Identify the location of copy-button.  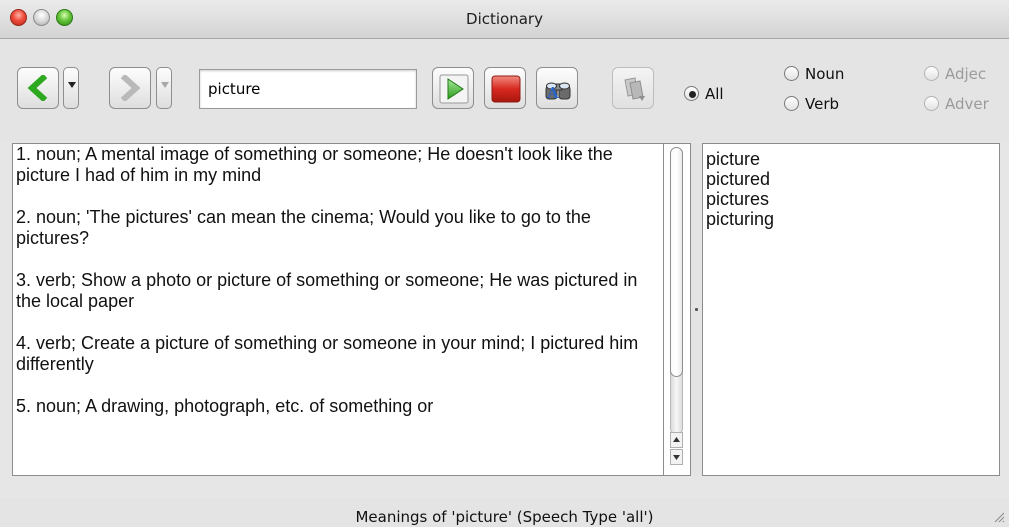
(633, 88).